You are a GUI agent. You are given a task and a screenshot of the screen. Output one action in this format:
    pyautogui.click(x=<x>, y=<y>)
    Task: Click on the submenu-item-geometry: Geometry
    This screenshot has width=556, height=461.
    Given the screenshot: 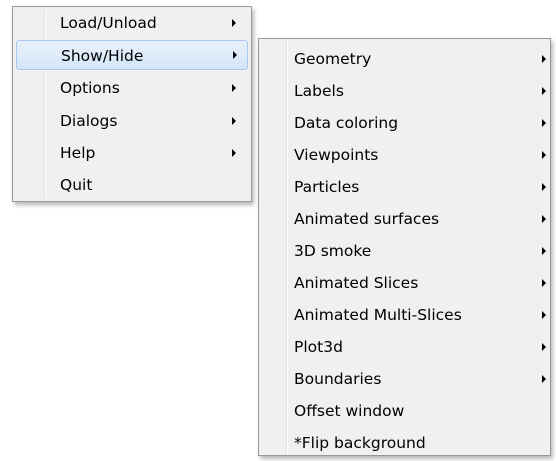 What is the action you would take?
    pyautogui.click(x=404, y=59)
    